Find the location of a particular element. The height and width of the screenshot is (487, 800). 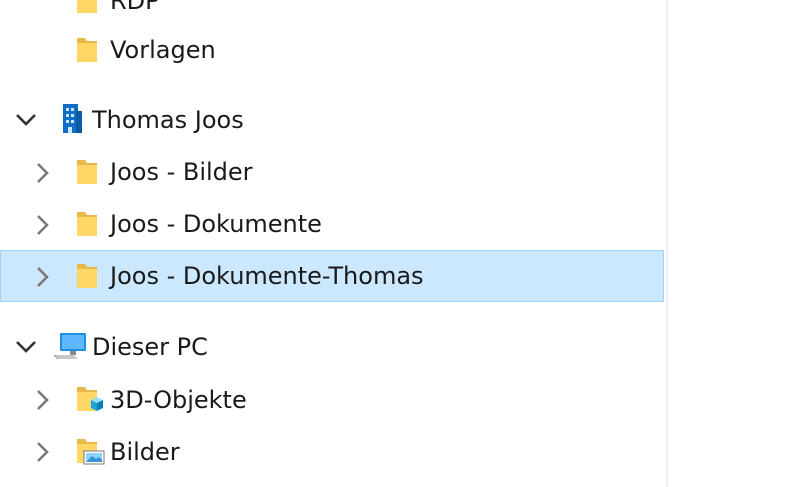

tree-item-3d-objekte: 3D-Objekte is located at coordinates (332, 400).